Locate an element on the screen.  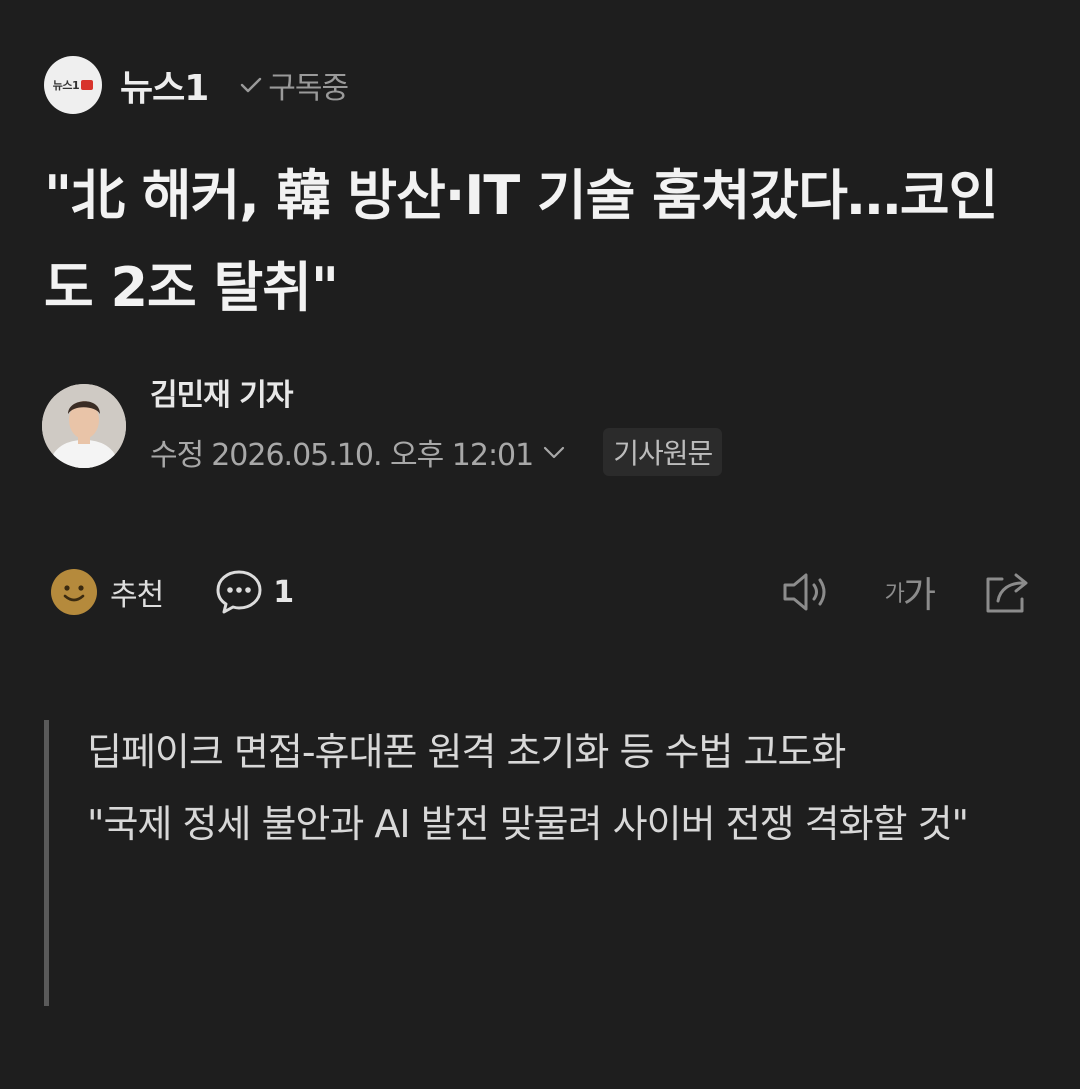
action-bar: 추천 1 가 가 is located at coordinates (542, 592).